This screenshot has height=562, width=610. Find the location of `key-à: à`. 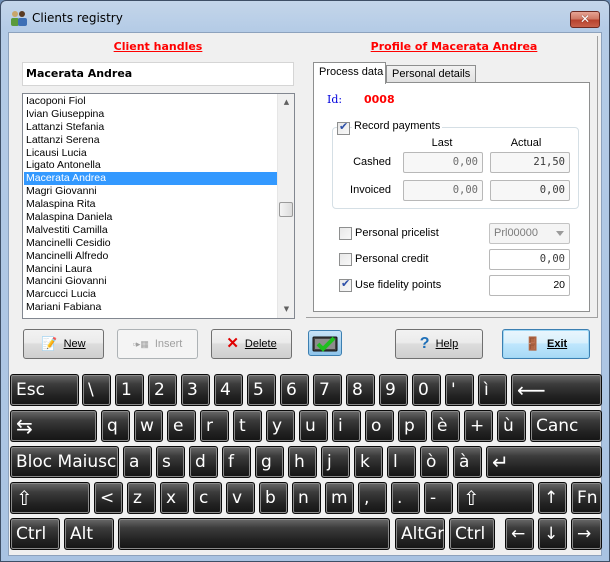

key-à: à is located at coordinates (467, 462).